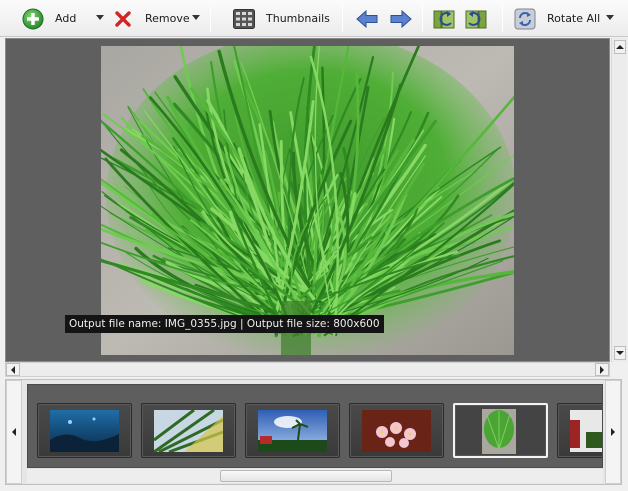  I want to click on rotate-all-icon, so click(525, 18).